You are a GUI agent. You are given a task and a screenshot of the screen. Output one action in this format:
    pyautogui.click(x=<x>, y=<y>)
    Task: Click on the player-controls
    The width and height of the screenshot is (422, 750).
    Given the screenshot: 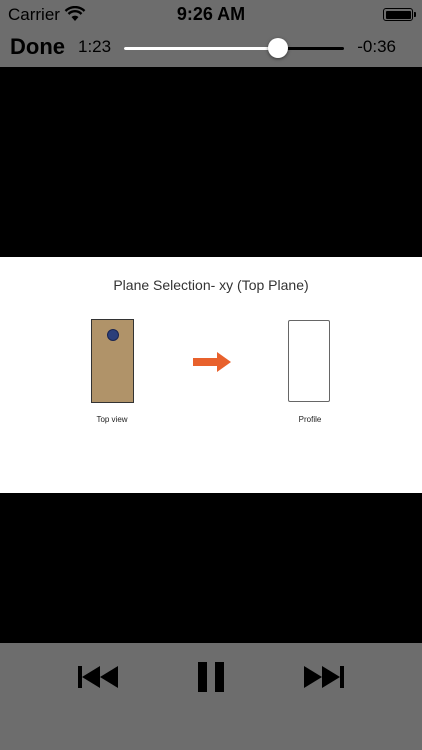 What is the action you would take?
    pyautogui.click(x=211, y=696)
    